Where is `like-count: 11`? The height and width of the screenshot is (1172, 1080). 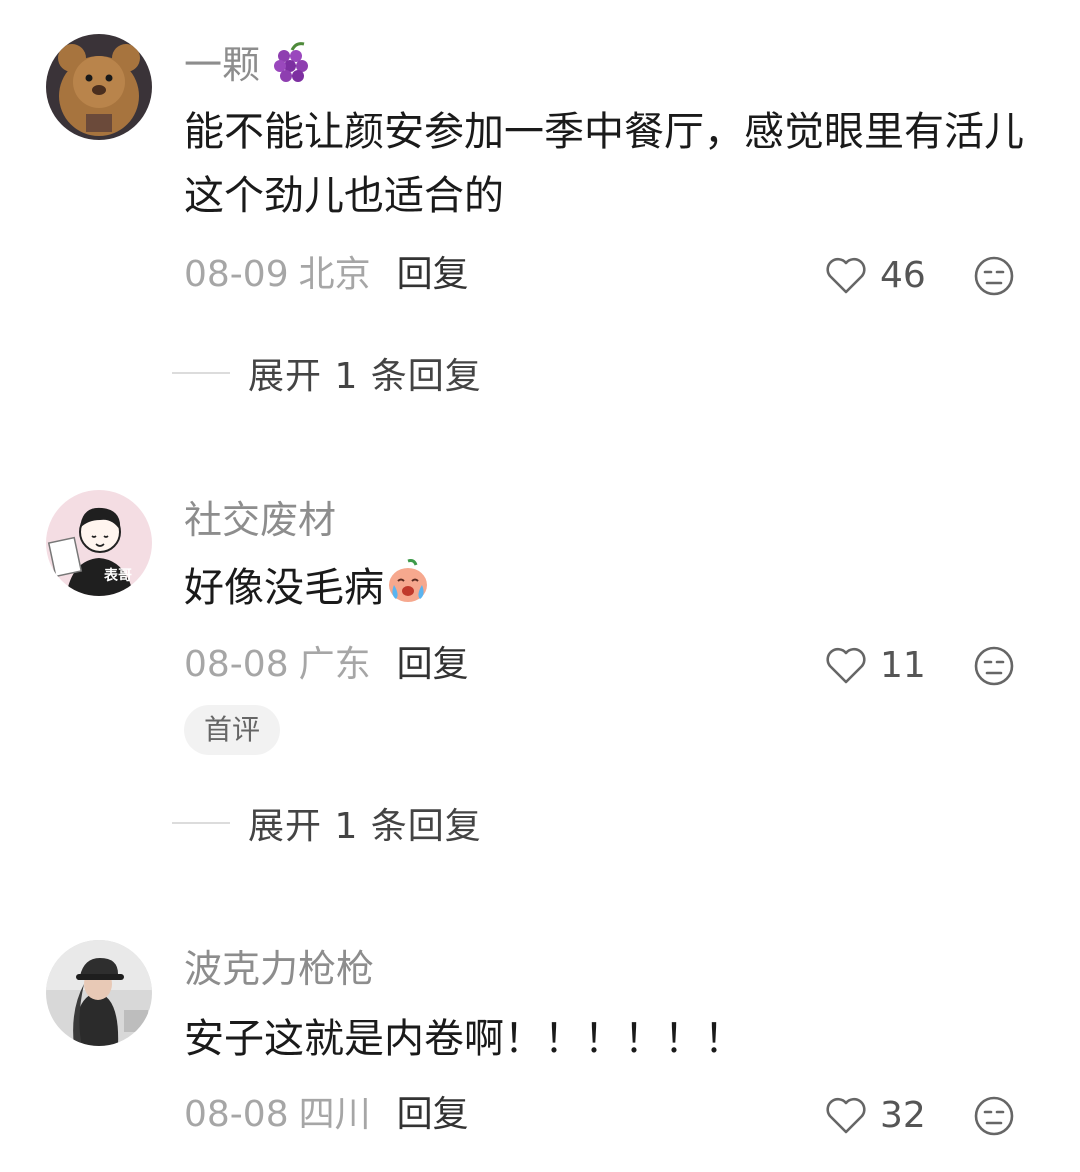
like-count: 11 is located at coordinates (903, 665).